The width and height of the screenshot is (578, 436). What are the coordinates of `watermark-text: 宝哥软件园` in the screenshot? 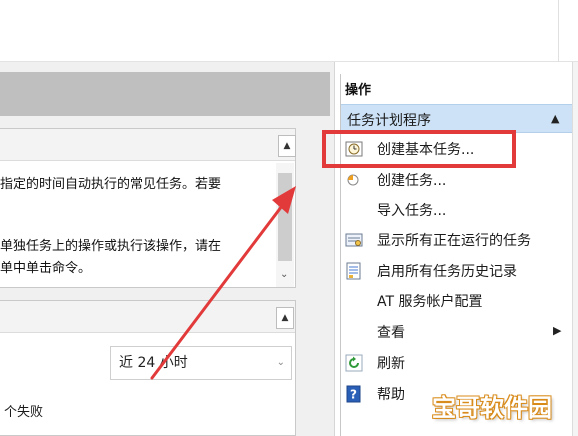 It's located at (492, 408).